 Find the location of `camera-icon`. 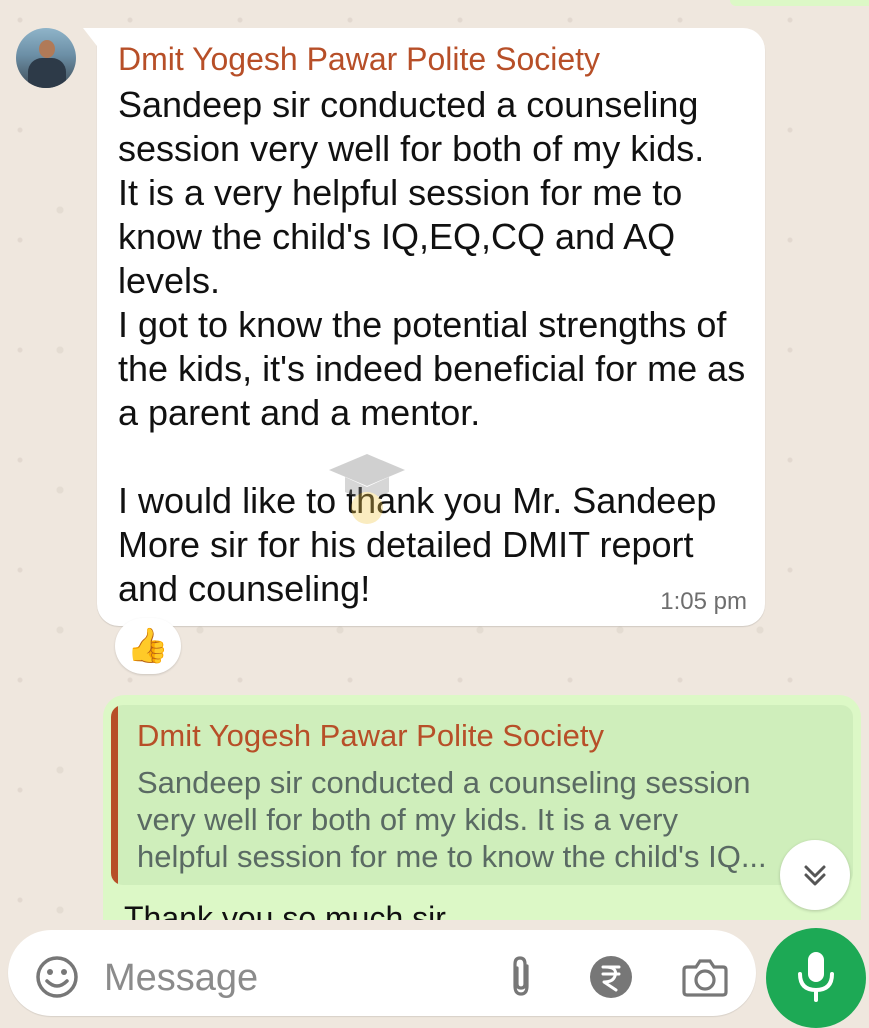

camera-icon is located at coordinates (705, 978).